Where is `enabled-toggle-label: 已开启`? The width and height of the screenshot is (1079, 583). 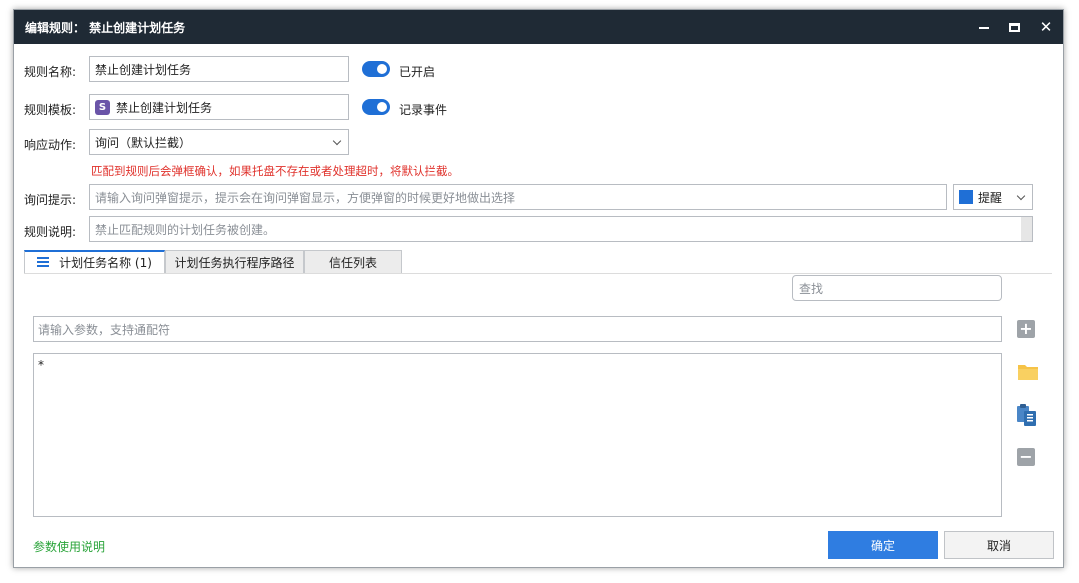 enabled-toggle-label: 已开启 is located at coordinates (417, 72).